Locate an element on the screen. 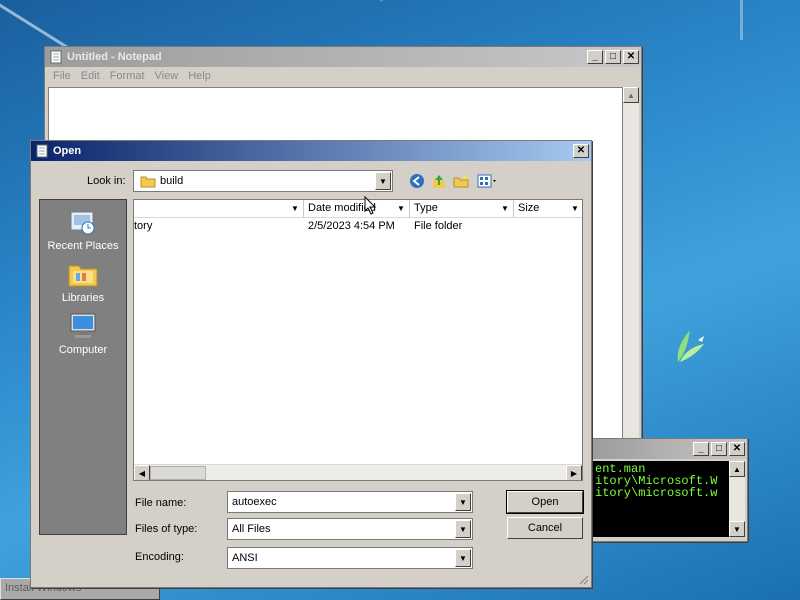 The height and width of the screenshot is (600, 800). windows-logo-leaf-icon is located at coordinates (690, 346).